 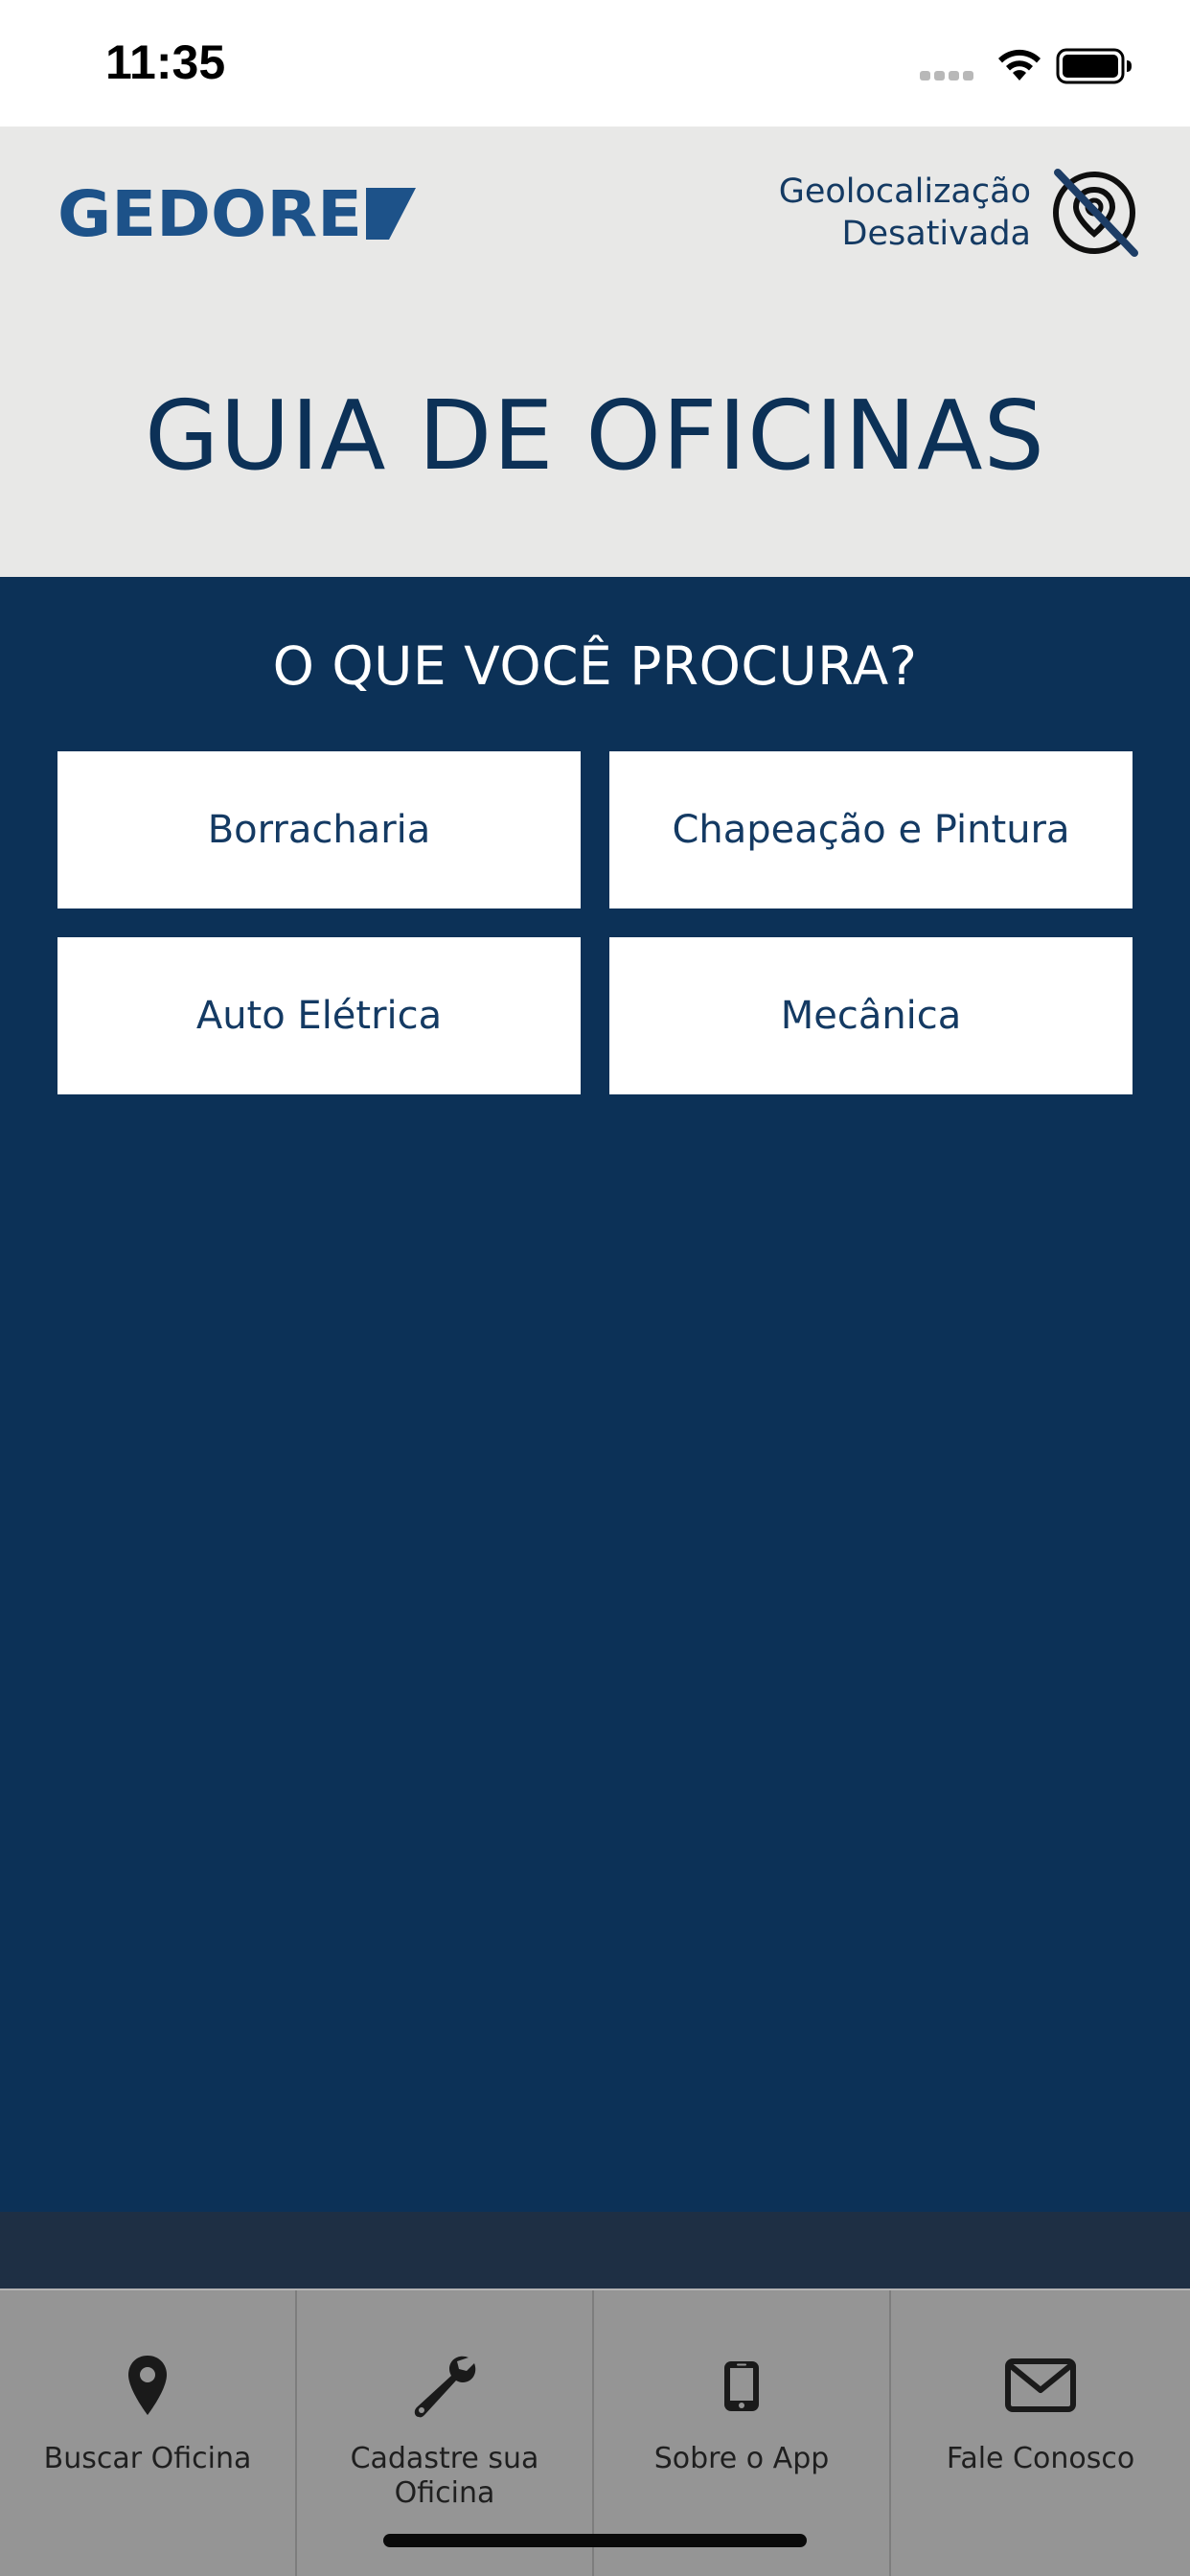 What do you see at coordinates (742, 2458) in the screenshot?
I see `tab-label: Sobre o App` at bounding box center [742, 2458].